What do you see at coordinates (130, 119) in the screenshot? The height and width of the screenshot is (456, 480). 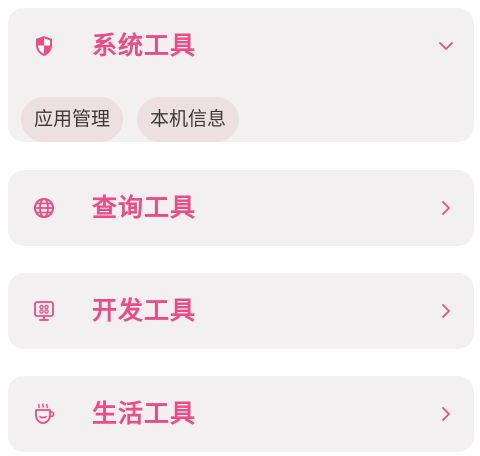 I see `tool-chip-list: 应用管理 本机信息` at bounding box center [130, 119].